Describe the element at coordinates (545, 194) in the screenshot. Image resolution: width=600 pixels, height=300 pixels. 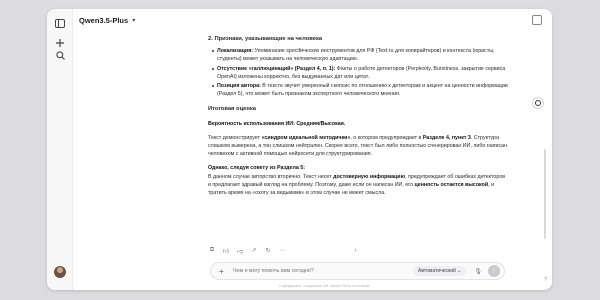
I see `scrollbar` at that location.